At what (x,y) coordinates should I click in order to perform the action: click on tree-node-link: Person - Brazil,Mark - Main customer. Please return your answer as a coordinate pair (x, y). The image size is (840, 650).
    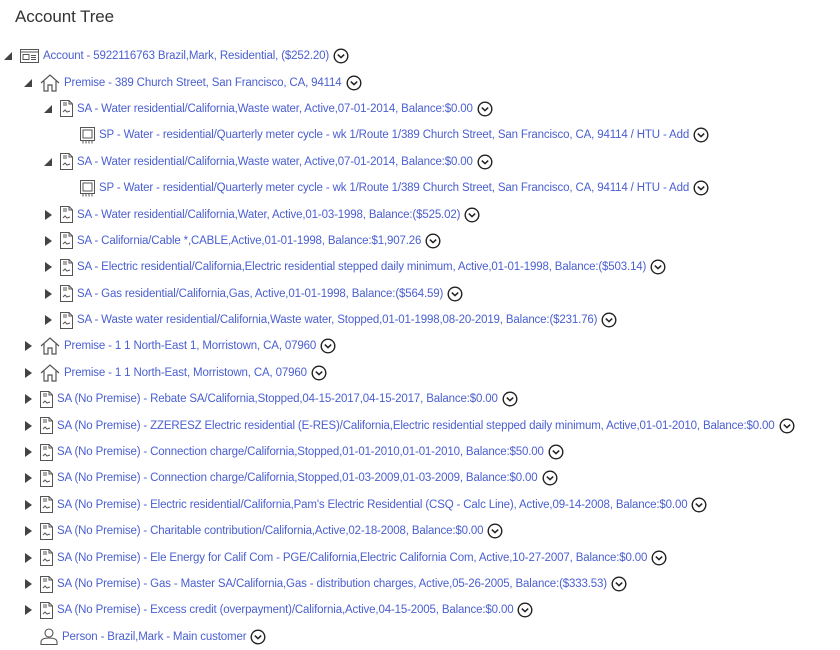
    Looking at the image, I should click on (154, 637).